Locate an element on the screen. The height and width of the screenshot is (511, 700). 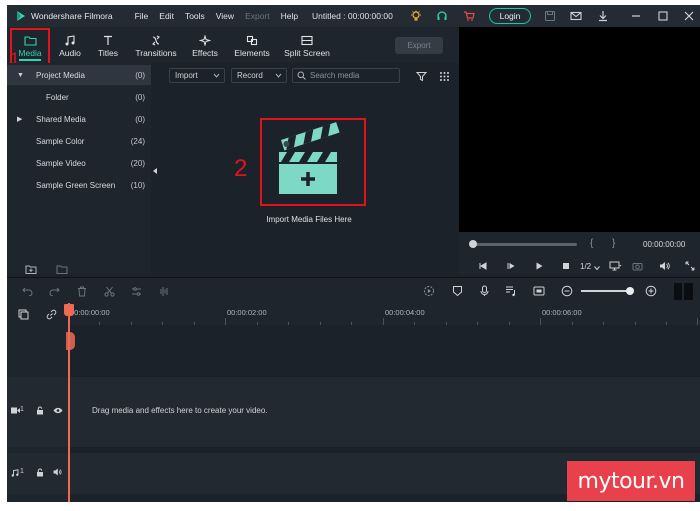
tab-transitions: Transitions is located at coordinates (156, 45).